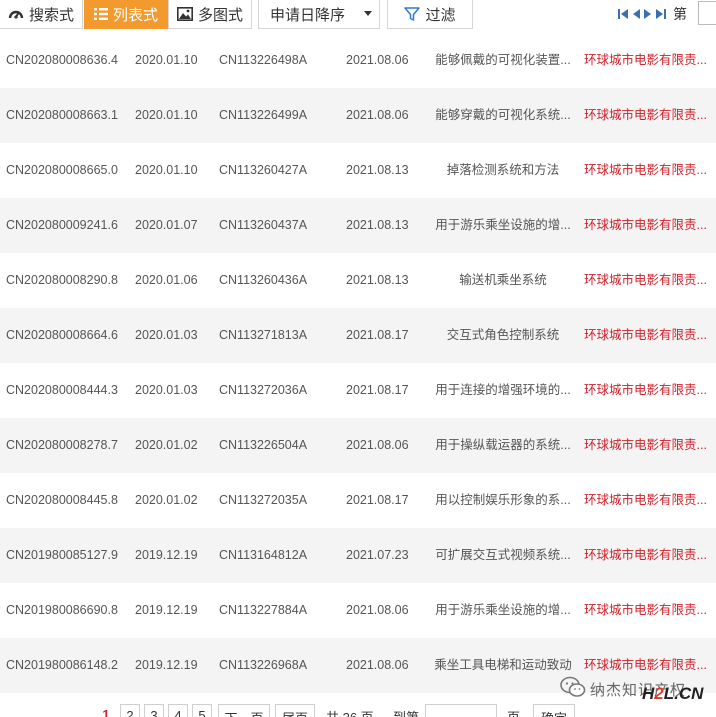 The image size is (716, 717). Describe the element at coordinates (263, 280) in the screenshot. I see `publication-number: CN113260436A` at that location.